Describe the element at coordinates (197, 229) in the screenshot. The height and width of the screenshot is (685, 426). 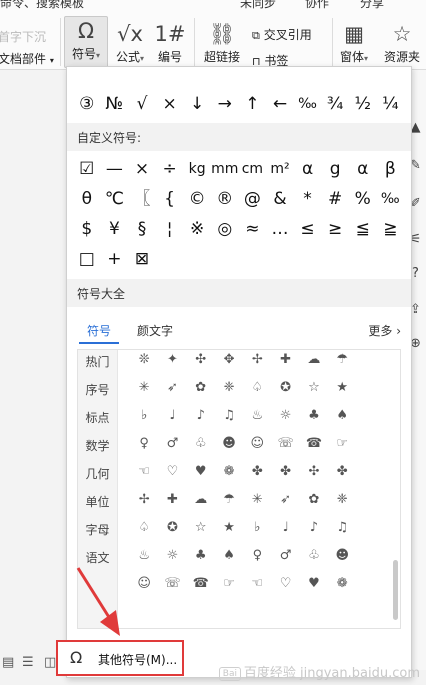
I see `symbol-cell: ※` at that location.